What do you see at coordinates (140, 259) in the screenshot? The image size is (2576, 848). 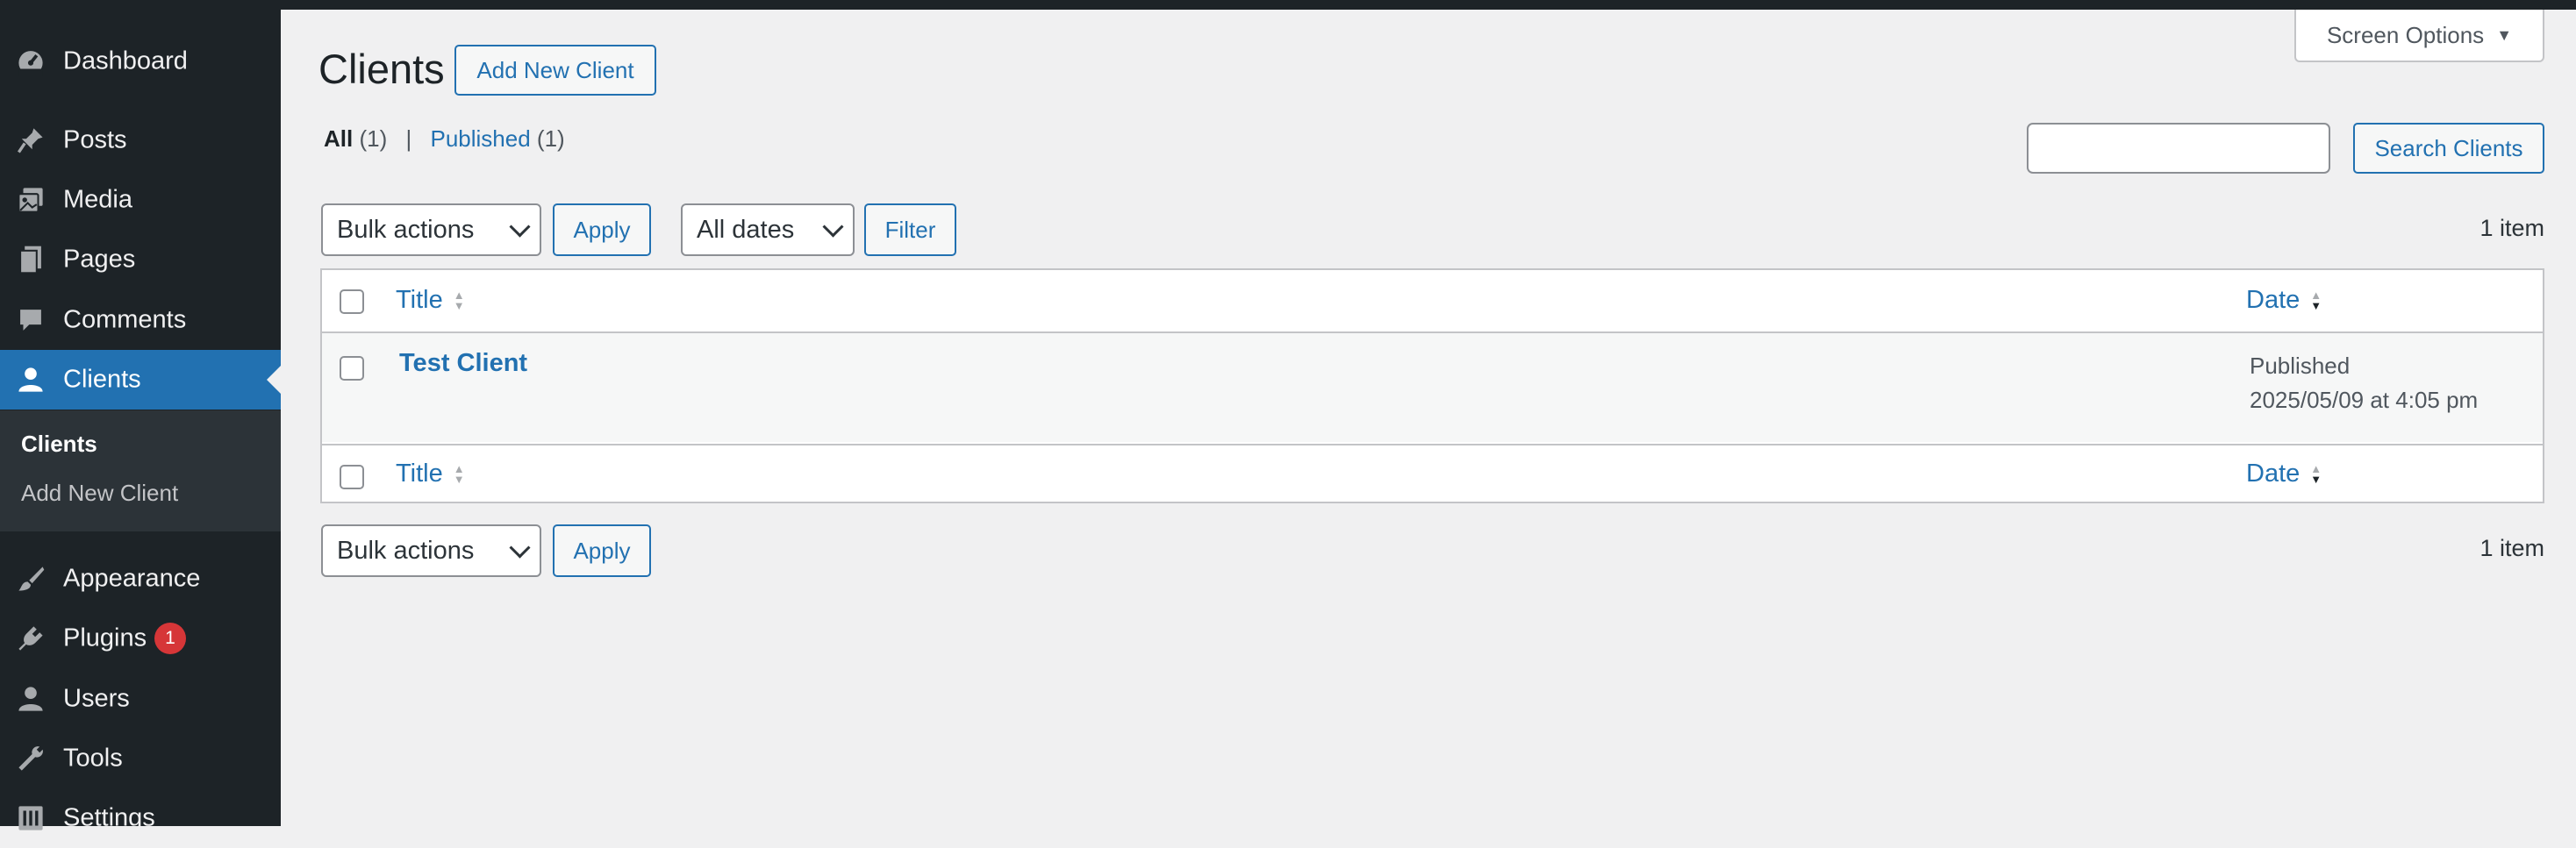 I see `sidebar-item-pages: Pages` at bounding box center [140, 259].